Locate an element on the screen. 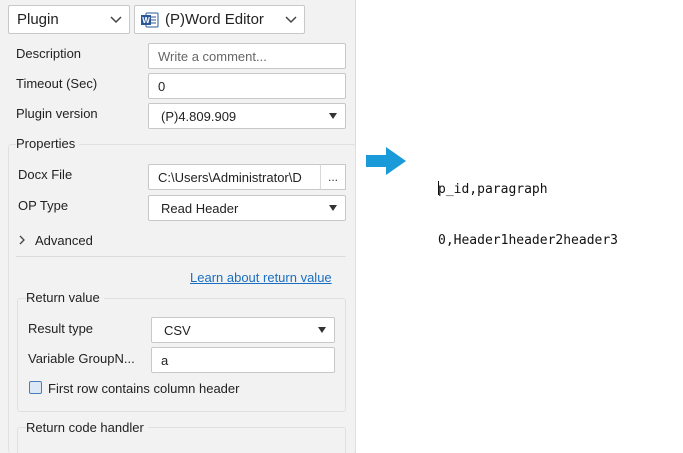 This screenshot has width=683, height=453. csv-line-2: 0,Header1header2header3 is located at coordinates (528, 240).